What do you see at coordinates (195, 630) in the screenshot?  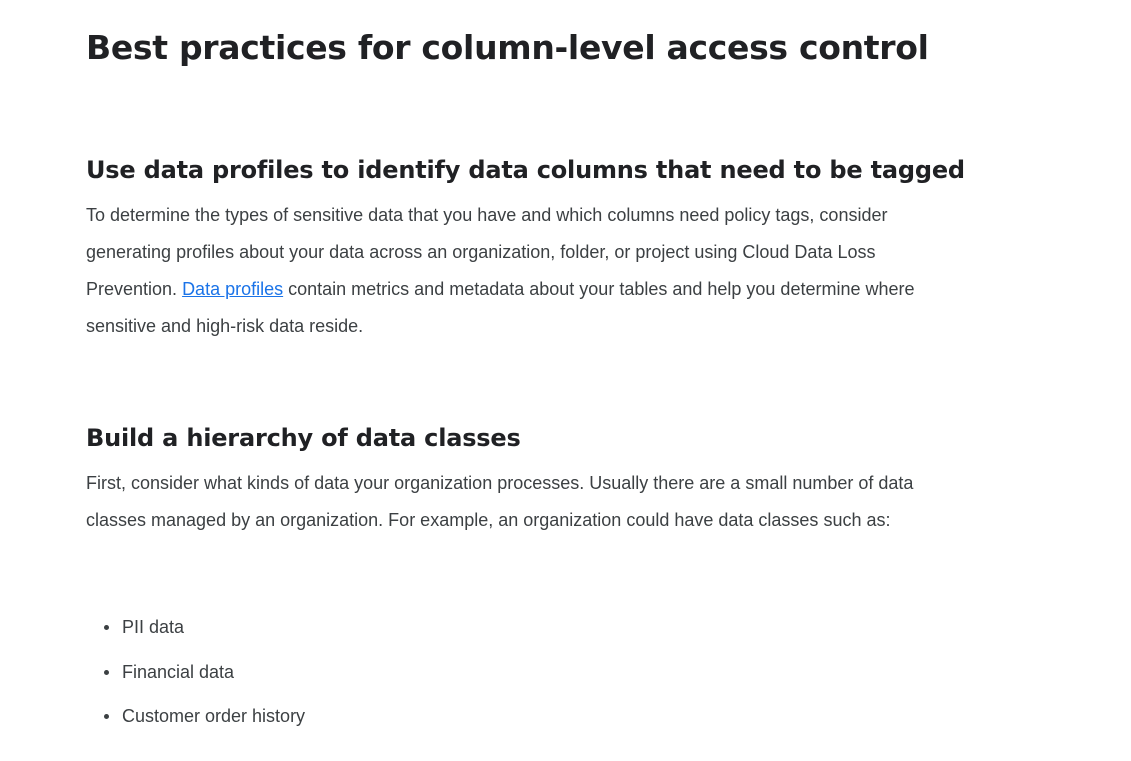 I see `list-item: PII data` at bounding box center [195, 630].